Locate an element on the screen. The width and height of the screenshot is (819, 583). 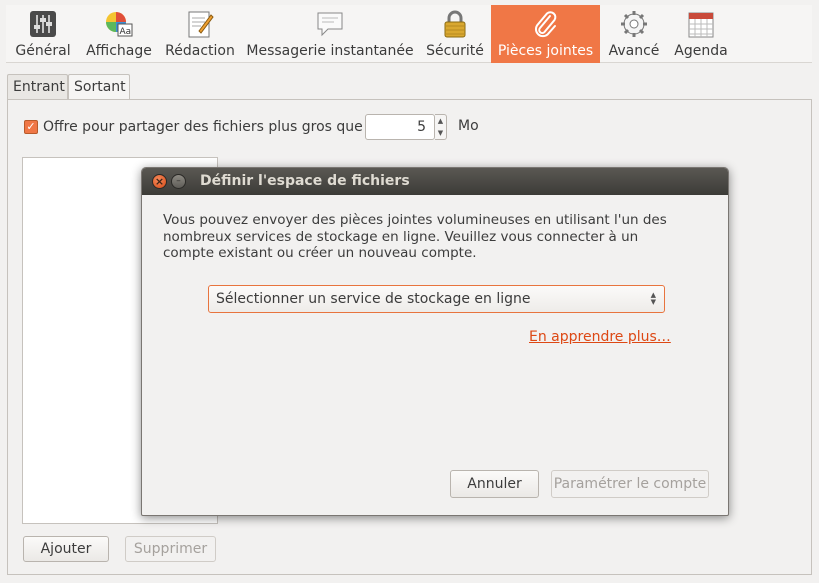
dialog-titlebar: × – Définir l'espace de fichiers is located at coordinates (435, 181).